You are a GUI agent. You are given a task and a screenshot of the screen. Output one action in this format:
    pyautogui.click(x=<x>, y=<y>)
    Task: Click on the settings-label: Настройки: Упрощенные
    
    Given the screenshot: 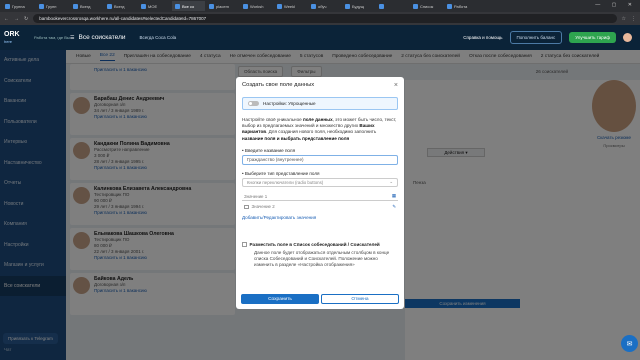 What is the action you would take?
    pyautogui.click(x=289, y=103)
    